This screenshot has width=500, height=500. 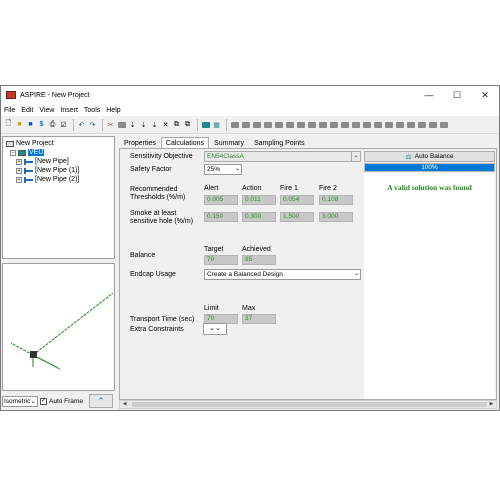 What do you see at coordinates (328, 188) in the screenshot?
I see `col-fire2: Fire 2` at bounding box center [328, 188].